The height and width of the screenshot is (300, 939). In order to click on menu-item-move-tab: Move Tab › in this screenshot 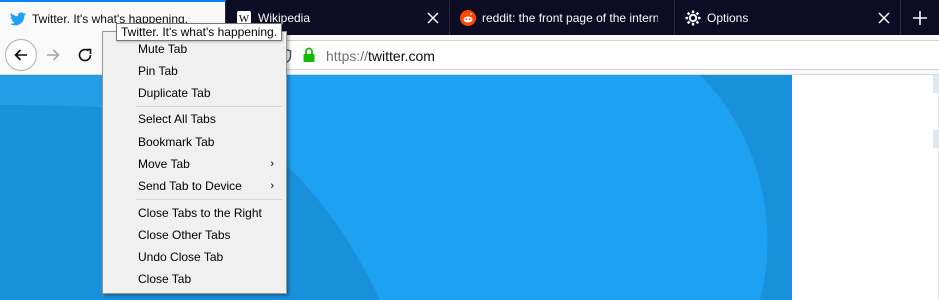, I will do `click(194, 164)`.